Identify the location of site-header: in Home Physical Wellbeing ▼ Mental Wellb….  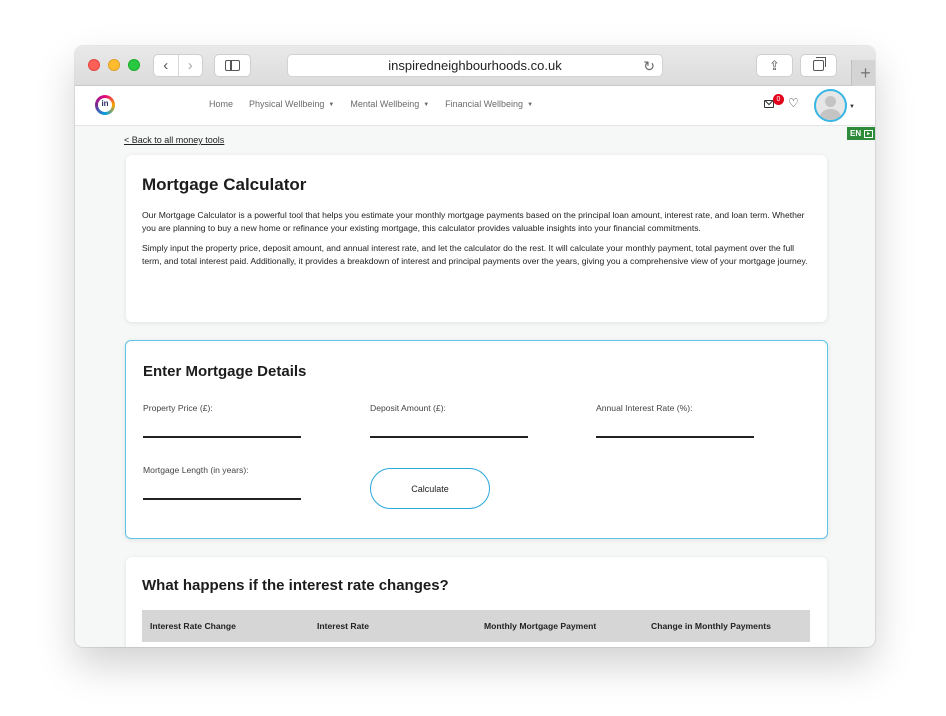
(475, 113).